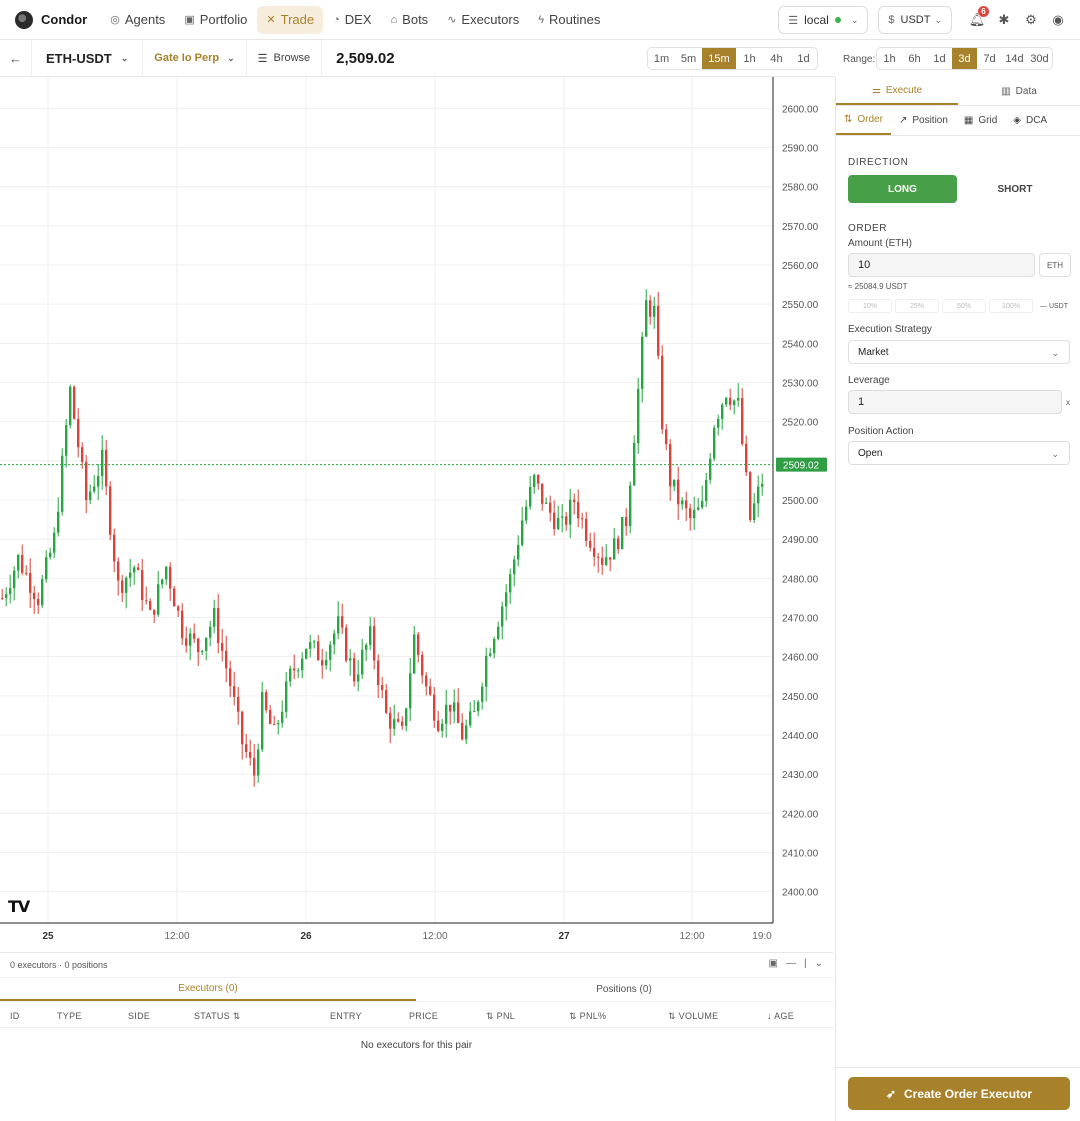  Describe the element at coordinates (955, 402) in the screenshot. I see `leverage-input: 1` at that location.